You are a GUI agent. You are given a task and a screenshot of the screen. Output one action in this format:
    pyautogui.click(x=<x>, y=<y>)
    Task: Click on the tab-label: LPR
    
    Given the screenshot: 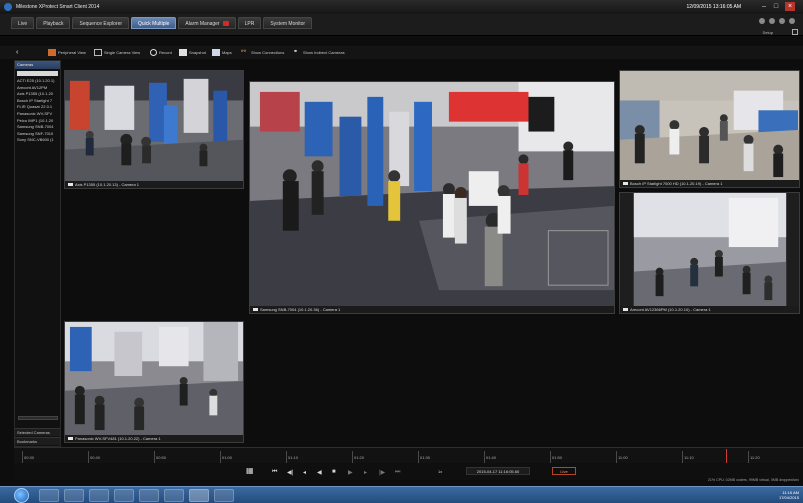 What is the action you would take?
    pyautogui.click(x=249, y=24)
    